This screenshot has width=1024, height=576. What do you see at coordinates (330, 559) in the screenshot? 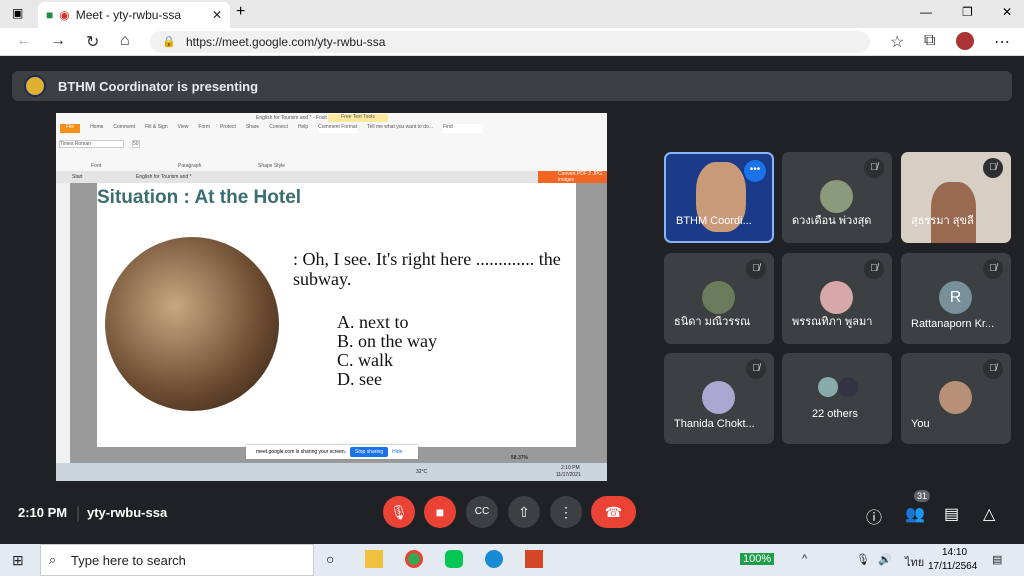
I see `task-view-icon: ○` at bounding box center [330, 559].